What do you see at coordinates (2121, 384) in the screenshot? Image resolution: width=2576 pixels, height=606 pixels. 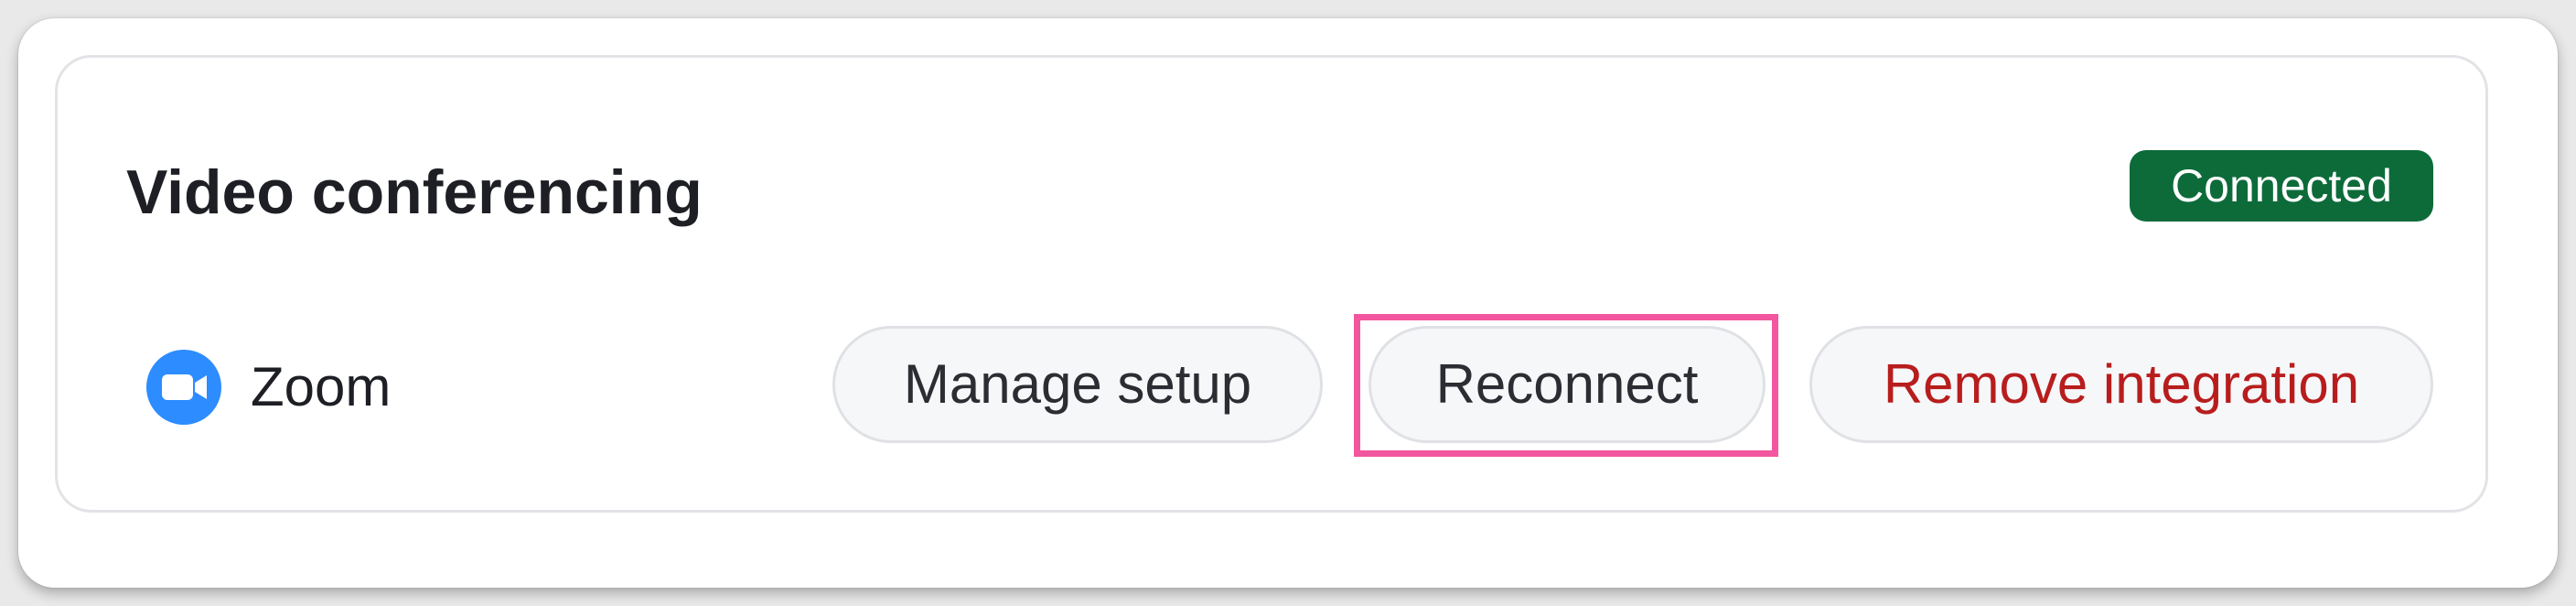 I see `remove-integration-button: Remove integration` at bounding box center [2121, 384].